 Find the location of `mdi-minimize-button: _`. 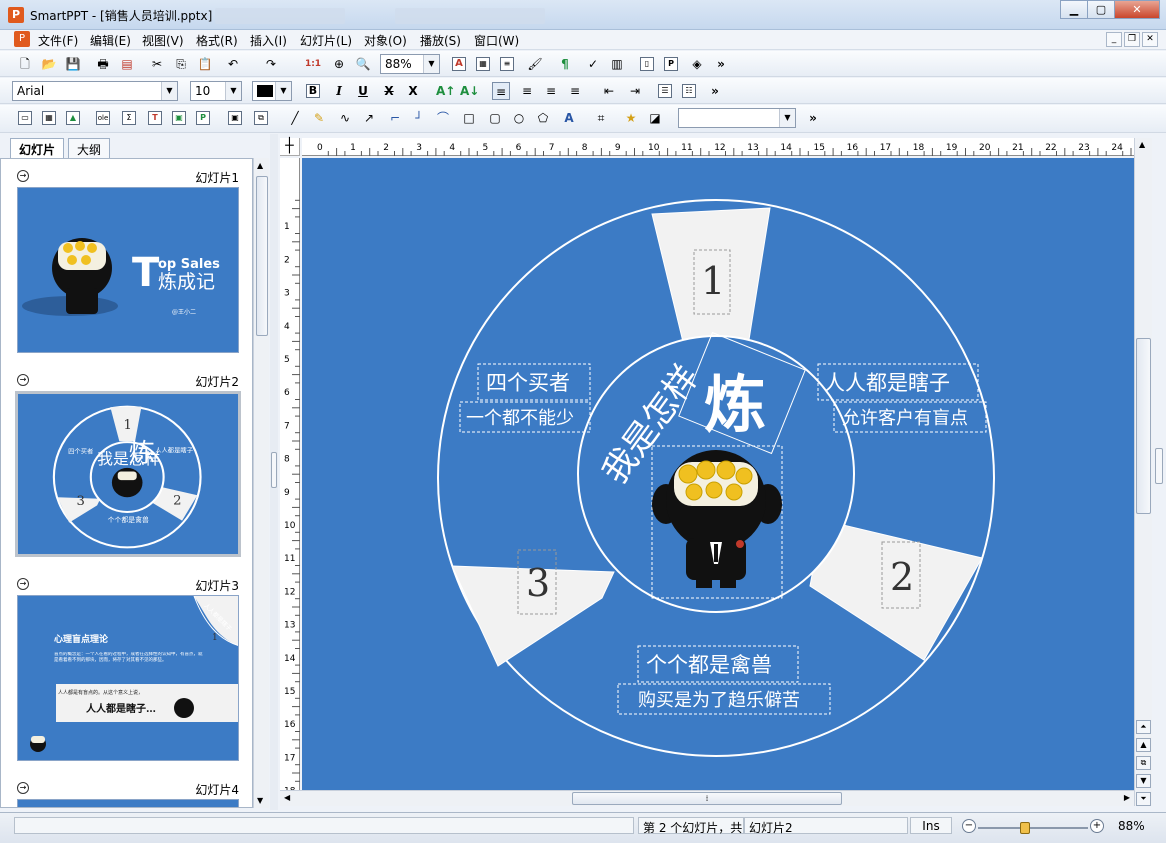

mdi-minimize-button: _ is located at coordinates (1114, 39).